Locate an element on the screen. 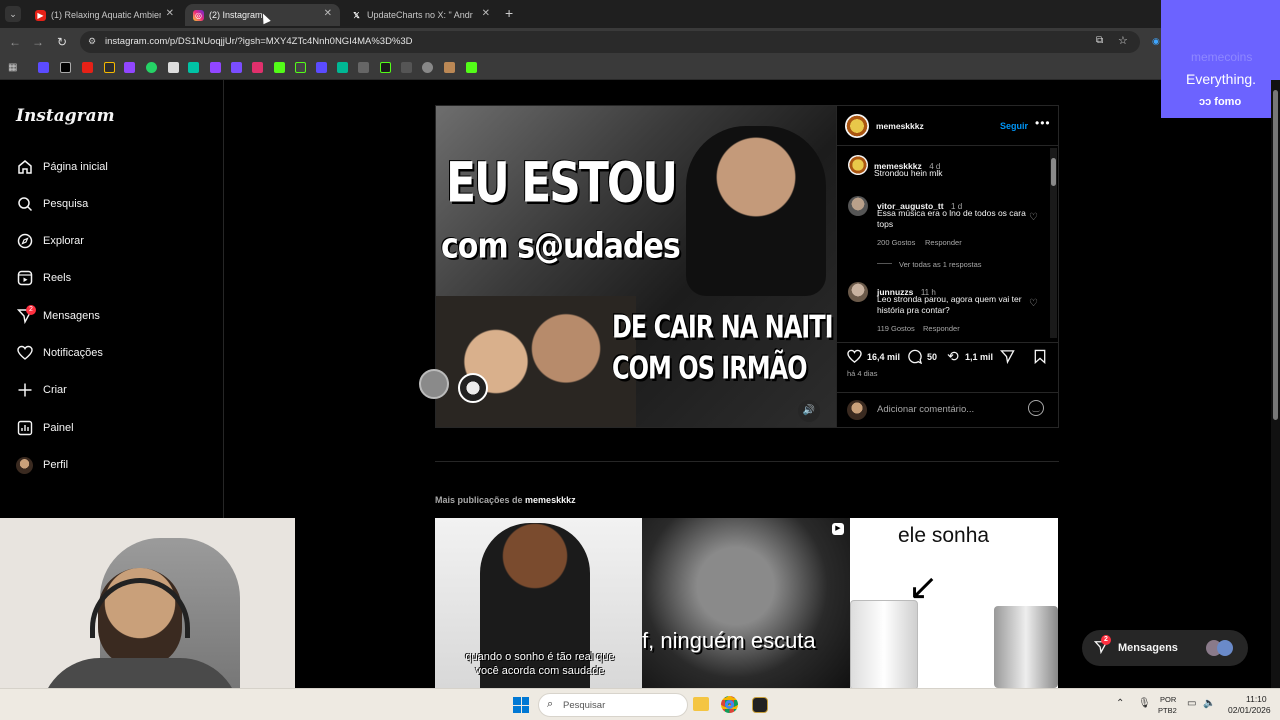  fomo-ad-overlay: memecoins Everything. ↄↄ fomo is located at coordinates (1220, 59).